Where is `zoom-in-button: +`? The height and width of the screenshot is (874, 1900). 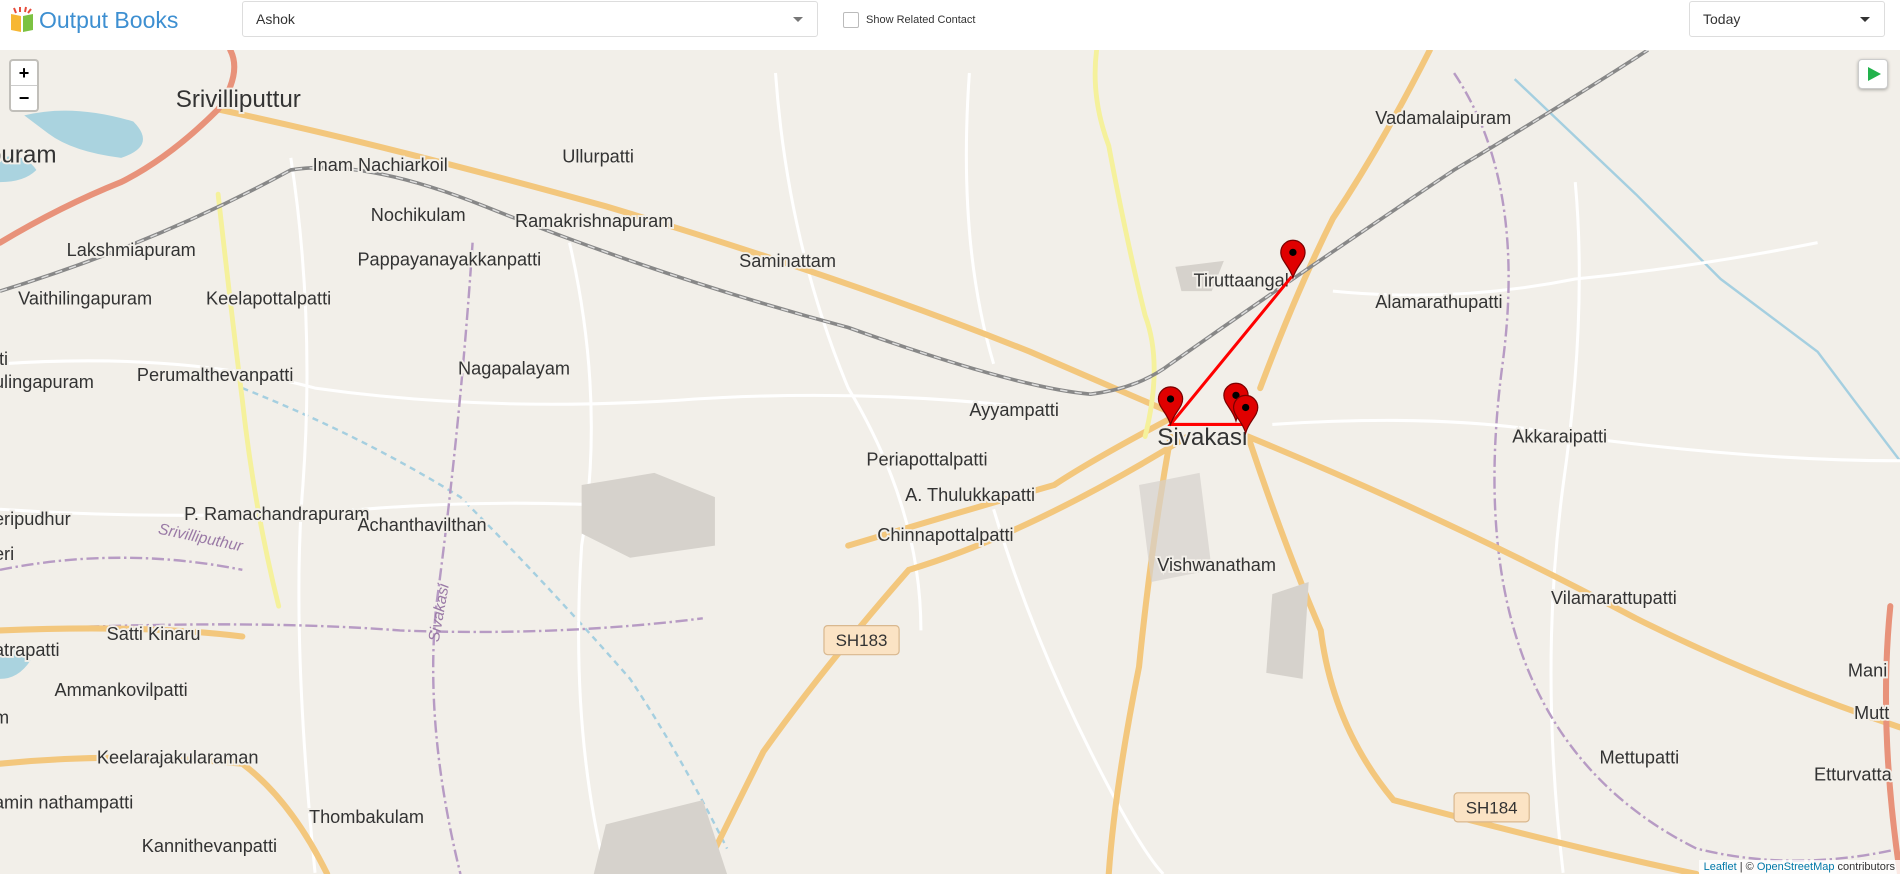 zoom-in-button: + is located at coordinates (24, 73).